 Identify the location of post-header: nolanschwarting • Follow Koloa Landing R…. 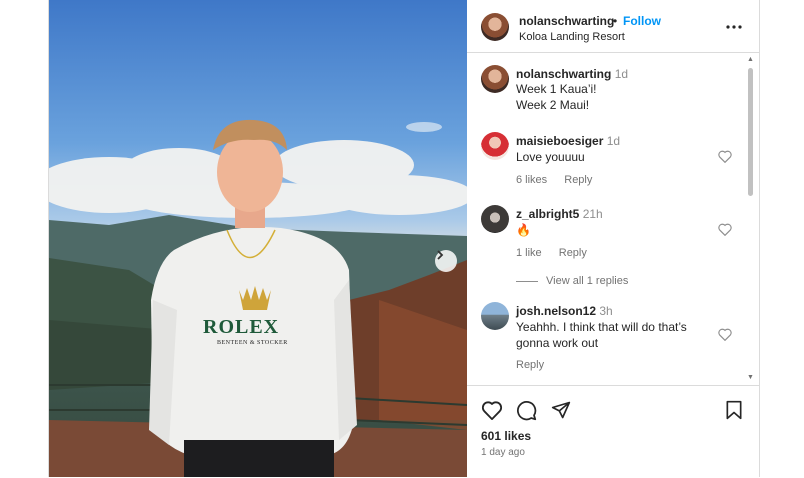
(613, 26).